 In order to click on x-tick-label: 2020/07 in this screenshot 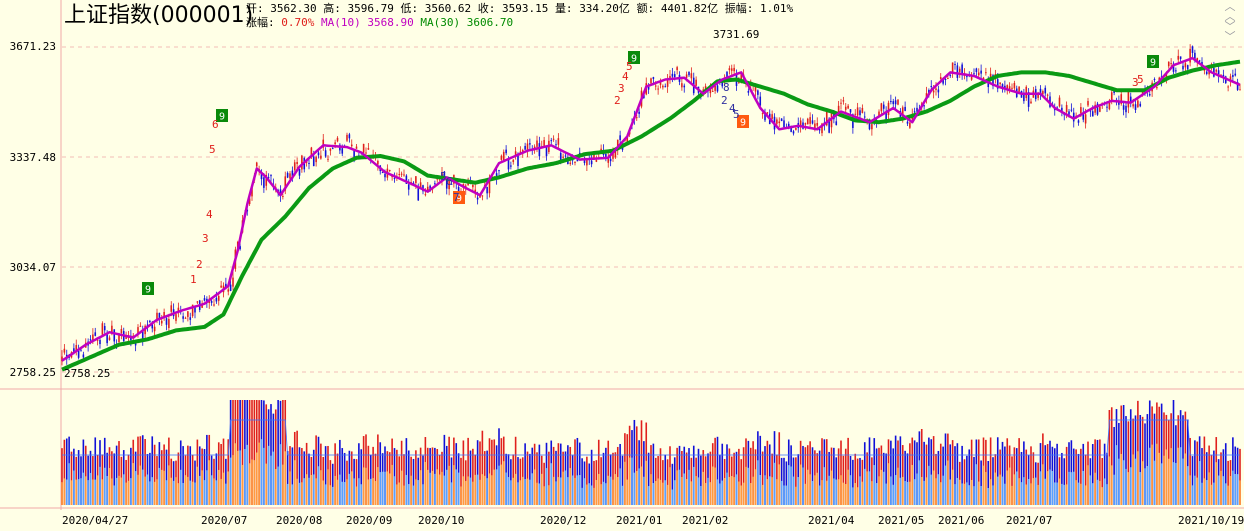, I will do `click(224, 520)`.